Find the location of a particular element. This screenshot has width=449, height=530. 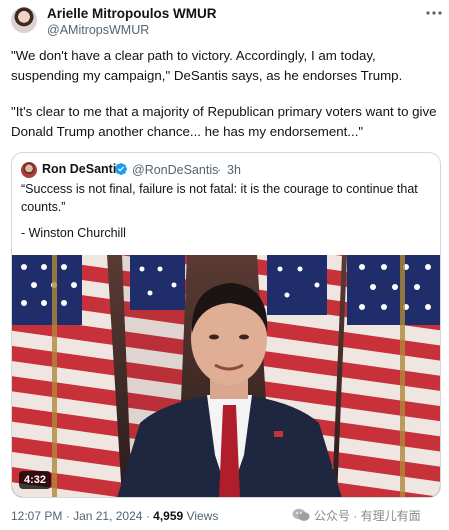

watermark: 公众号 · 有理儿有面 is located at coordinates (356, 515).